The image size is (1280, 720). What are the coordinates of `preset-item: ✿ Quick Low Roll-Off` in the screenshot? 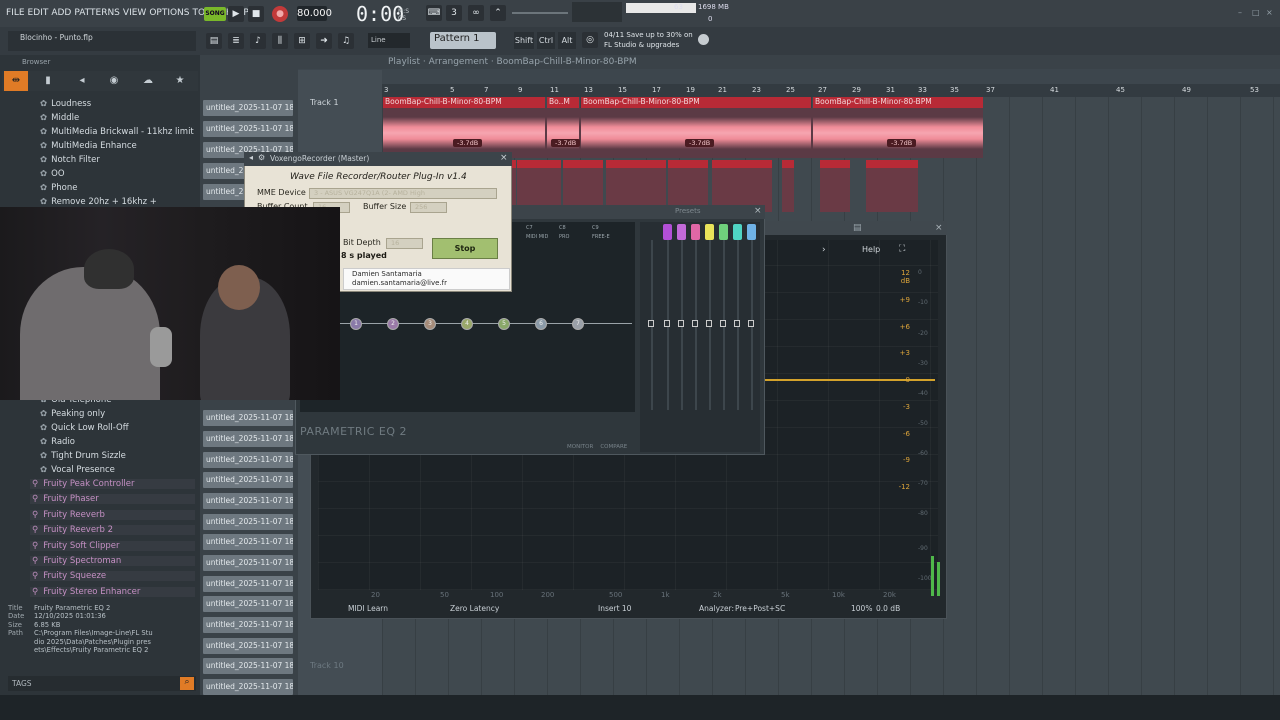 It's located at (84, 428).